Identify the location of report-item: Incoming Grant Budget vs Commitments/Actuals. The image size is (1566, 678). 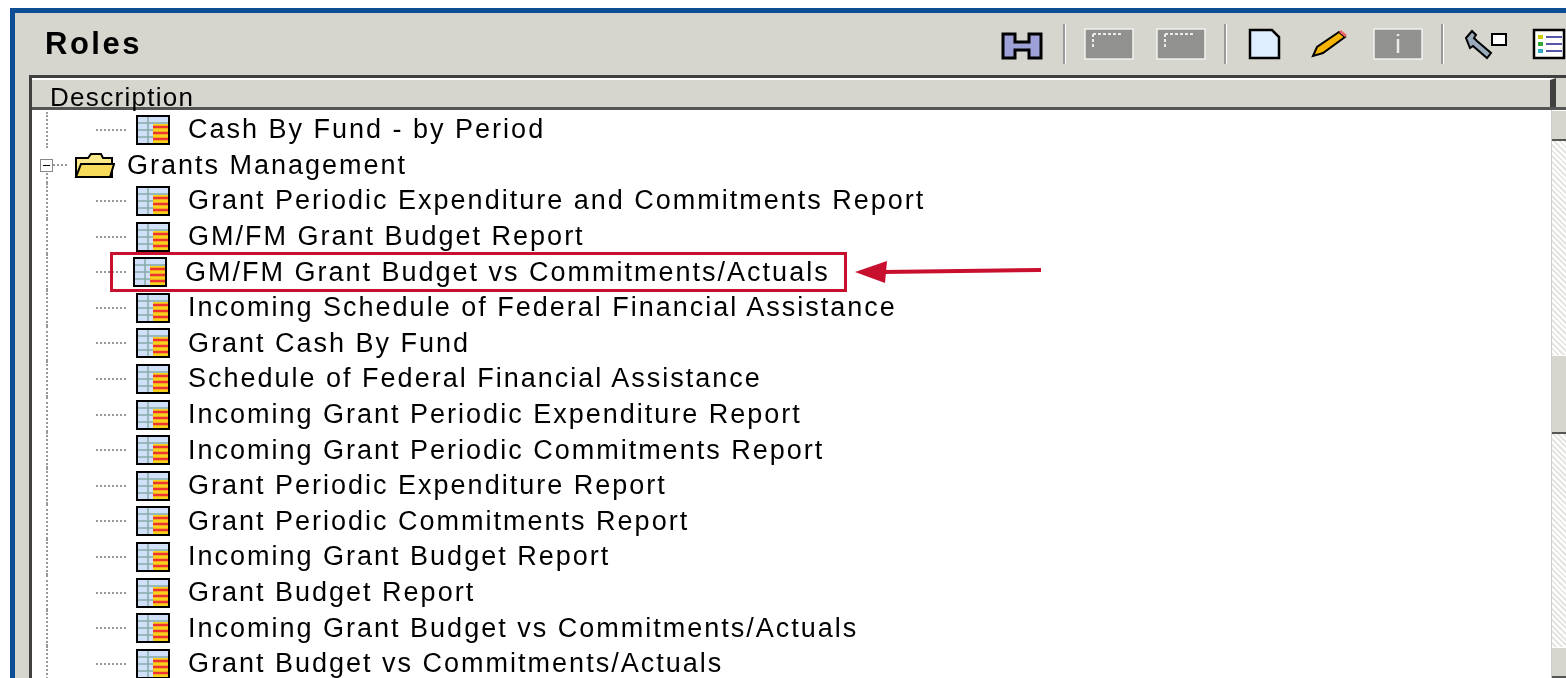
(523, 628).